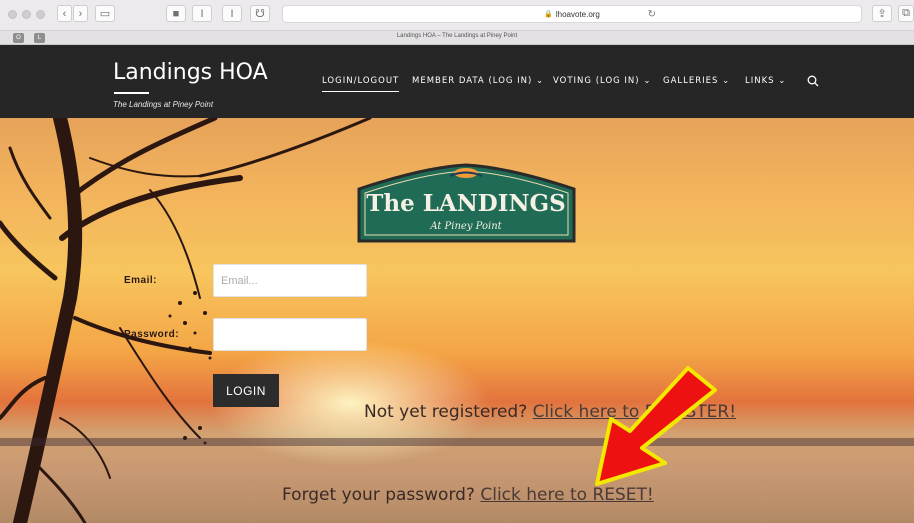  I want to click on tabs-icon: ⧉, so click(906, 13).